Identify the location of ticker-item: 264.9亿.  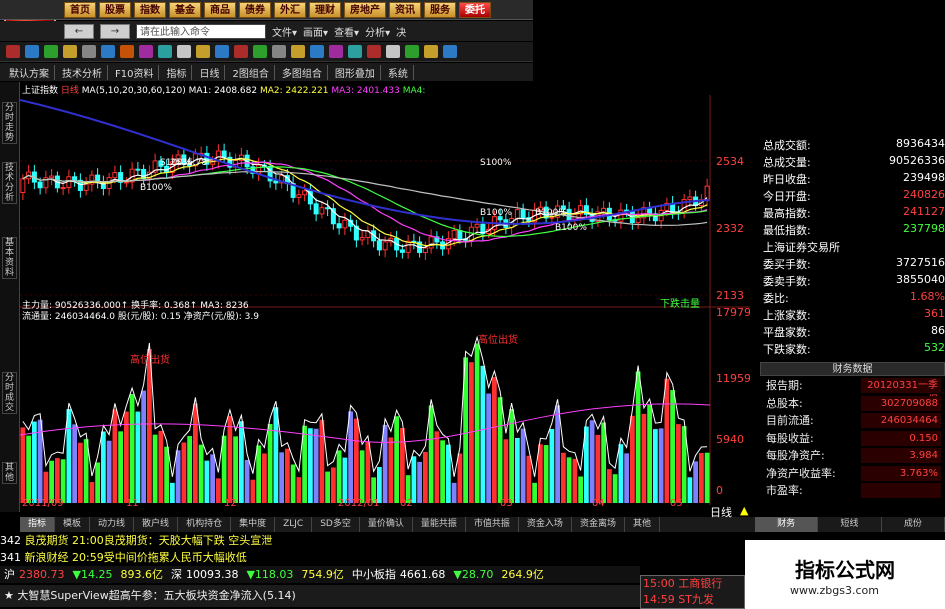
(522, 574).